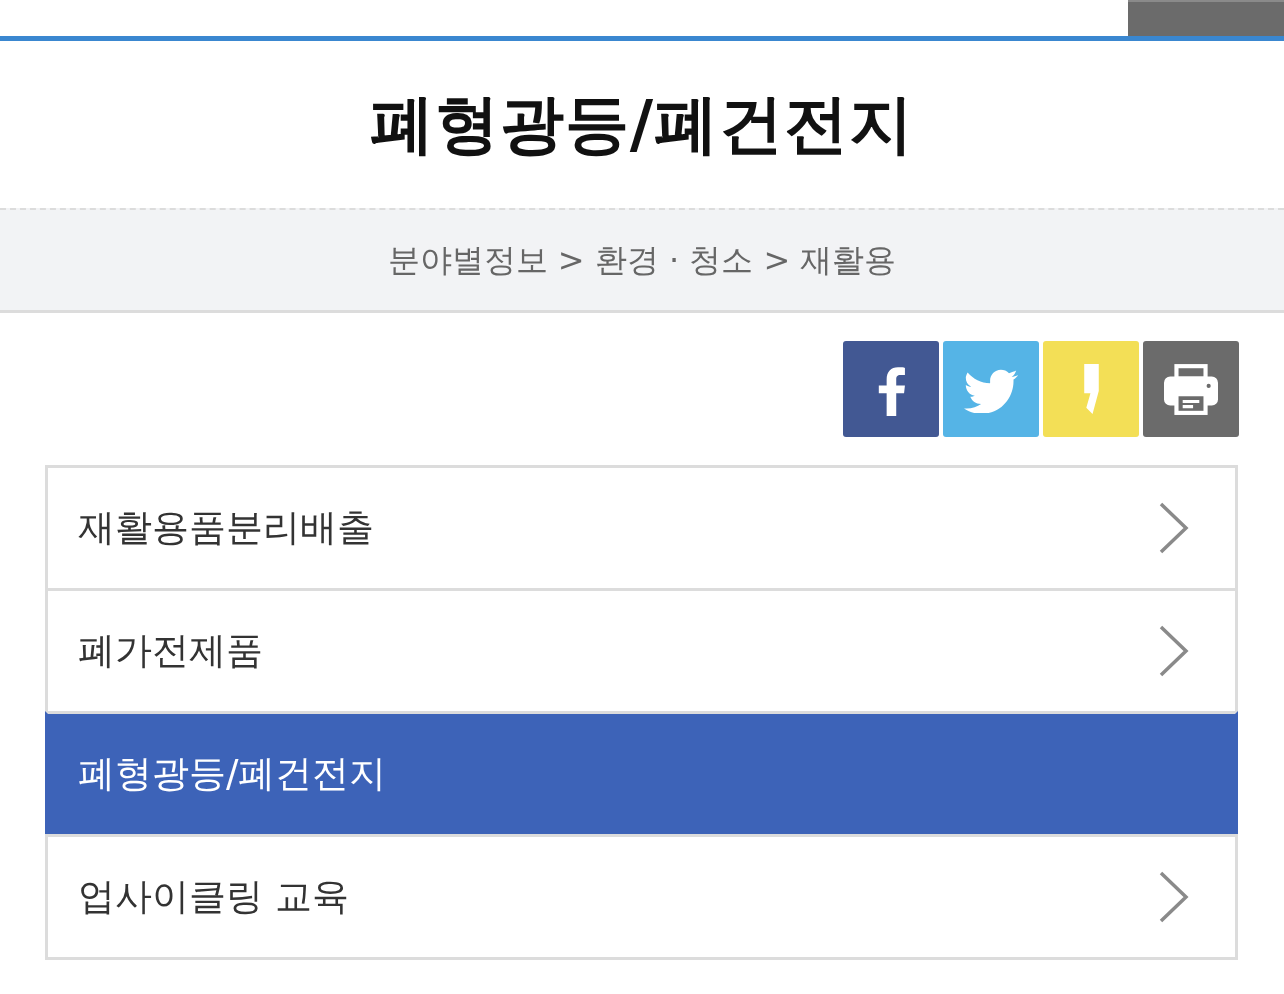  I want to click on share-button, so click(891, 389).